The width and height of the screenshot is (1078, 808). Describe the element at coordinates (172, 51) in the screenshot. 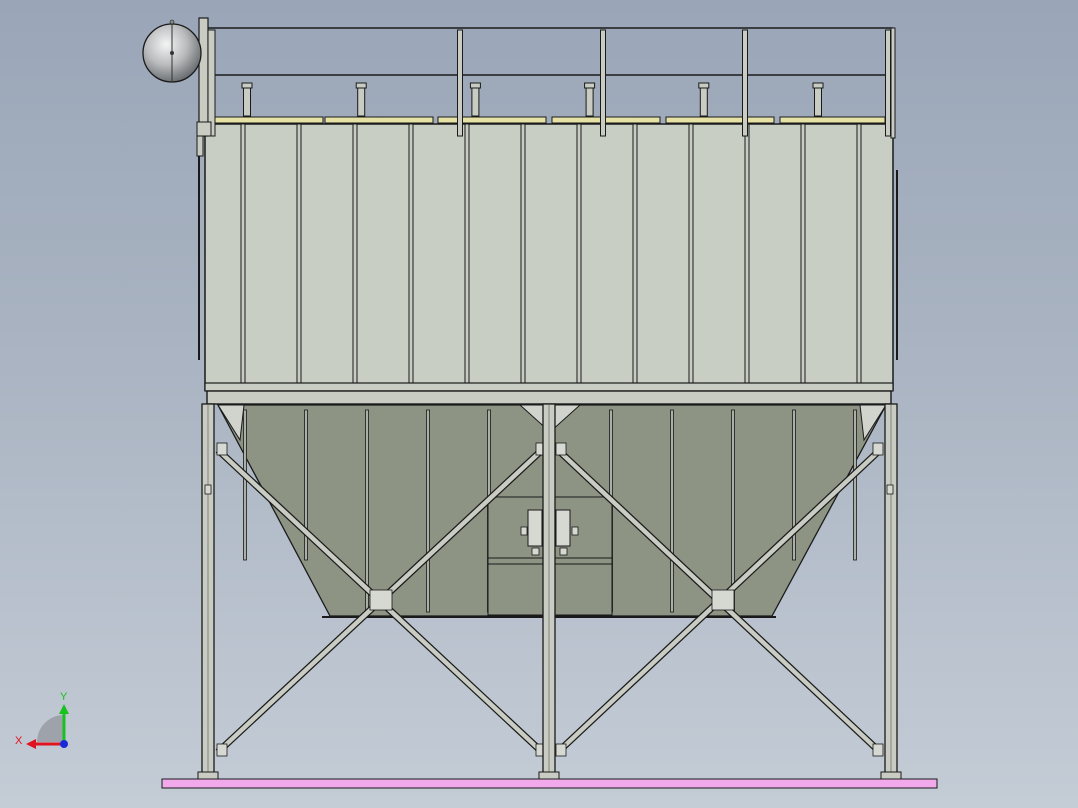

I see `air-tank` at that location.